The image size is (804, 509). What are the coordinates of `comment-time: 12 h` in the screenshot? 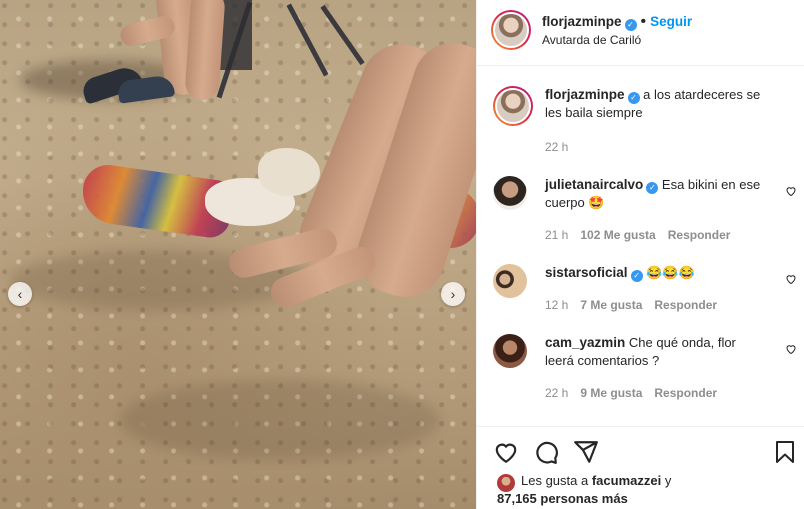 It's located at (556, 305).